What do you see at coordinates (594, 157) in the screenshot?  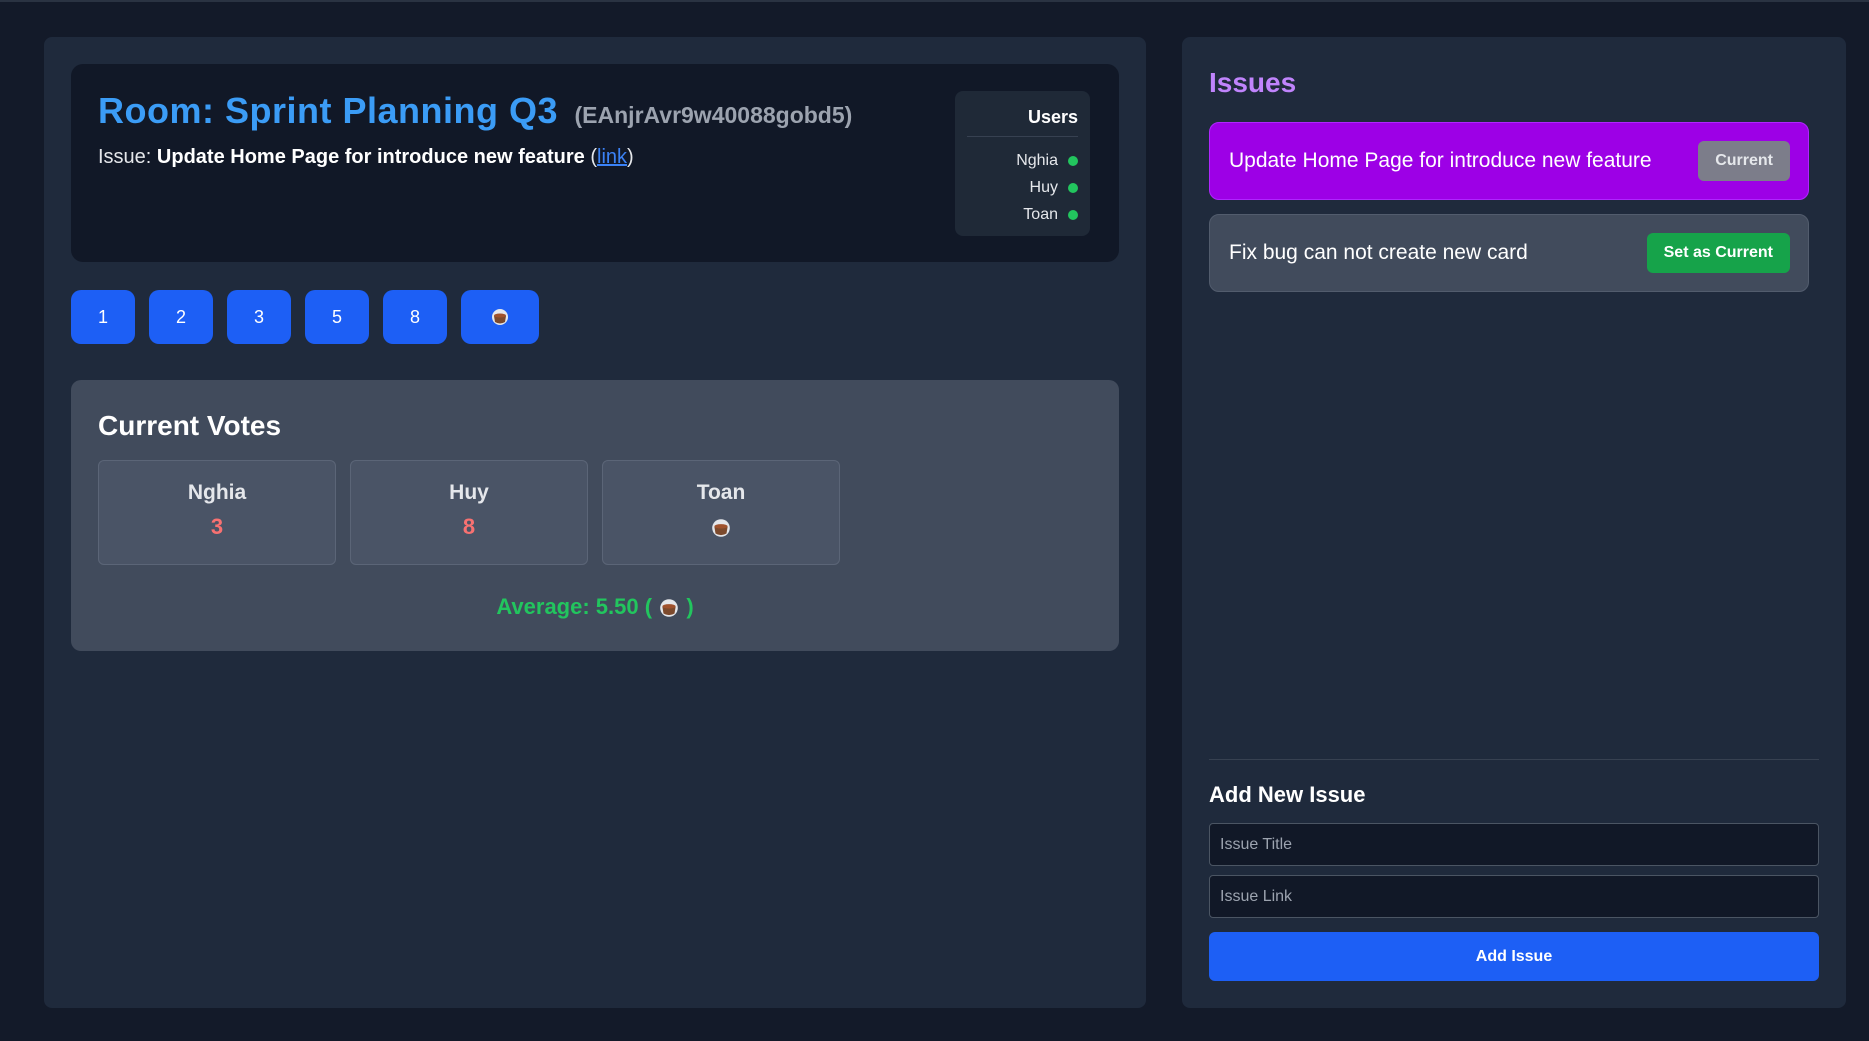 I see `link-open-paren: (` at bounding box center [594, 157].